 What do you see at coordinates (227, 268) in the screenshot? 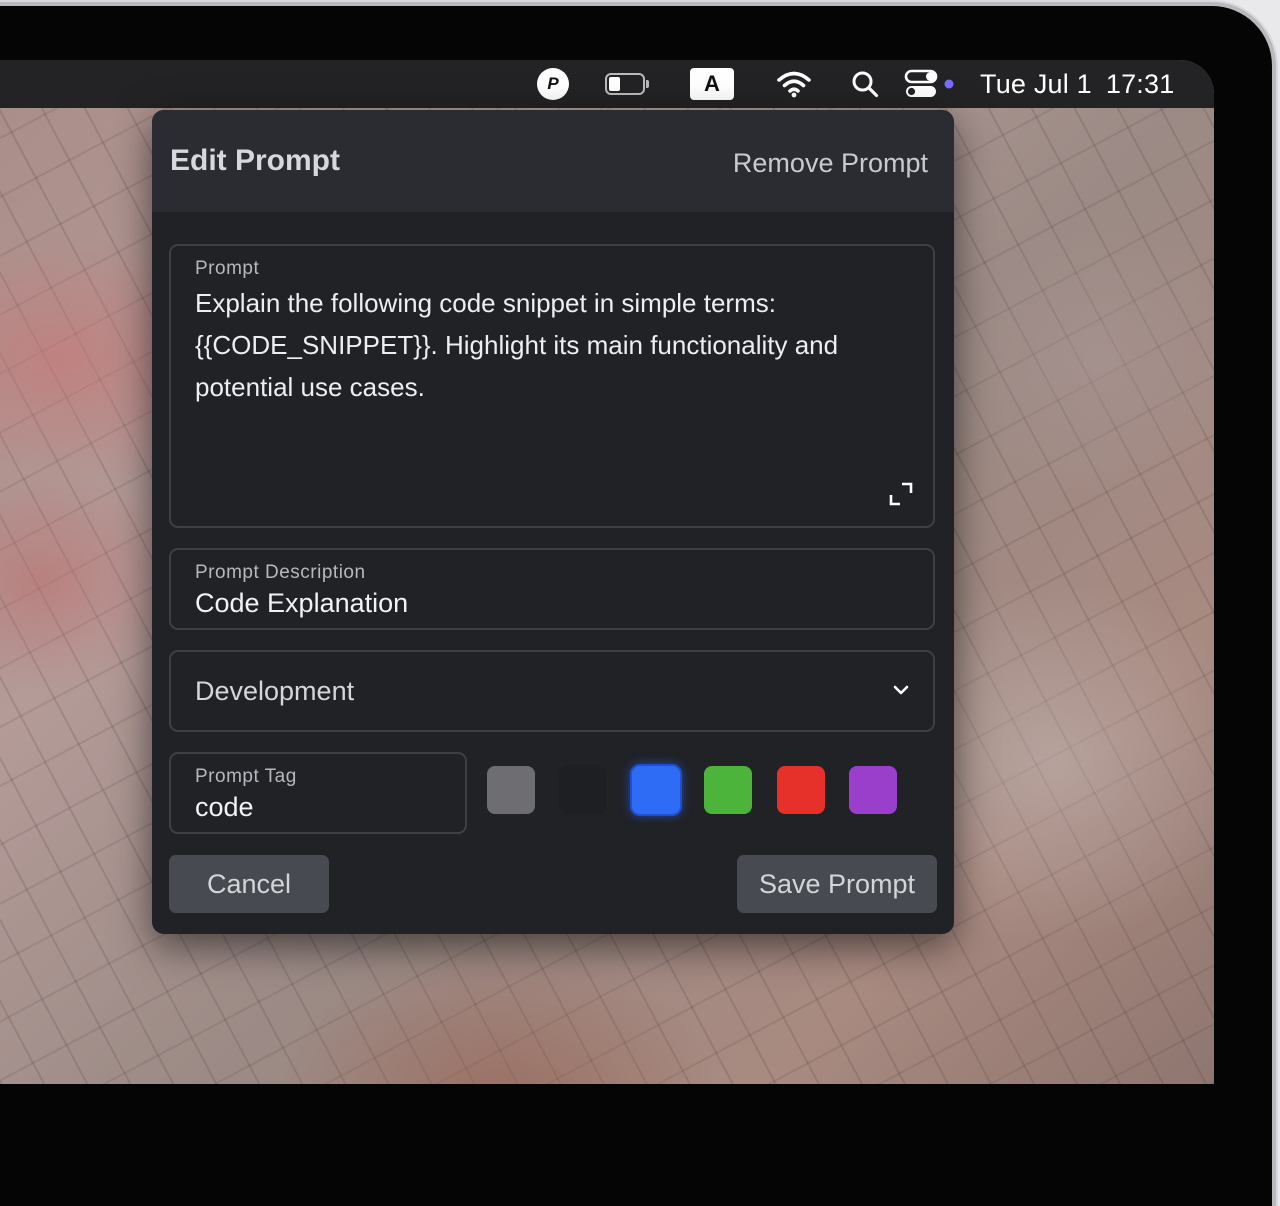
I see `prompt-label: Prompt` at bounding box center [227, 268].